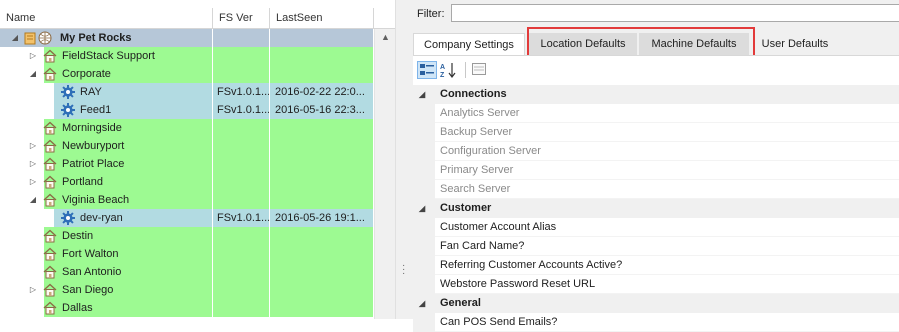  I want to click on tree-row: ◢ My Pet Rocks, so click(187, 38).